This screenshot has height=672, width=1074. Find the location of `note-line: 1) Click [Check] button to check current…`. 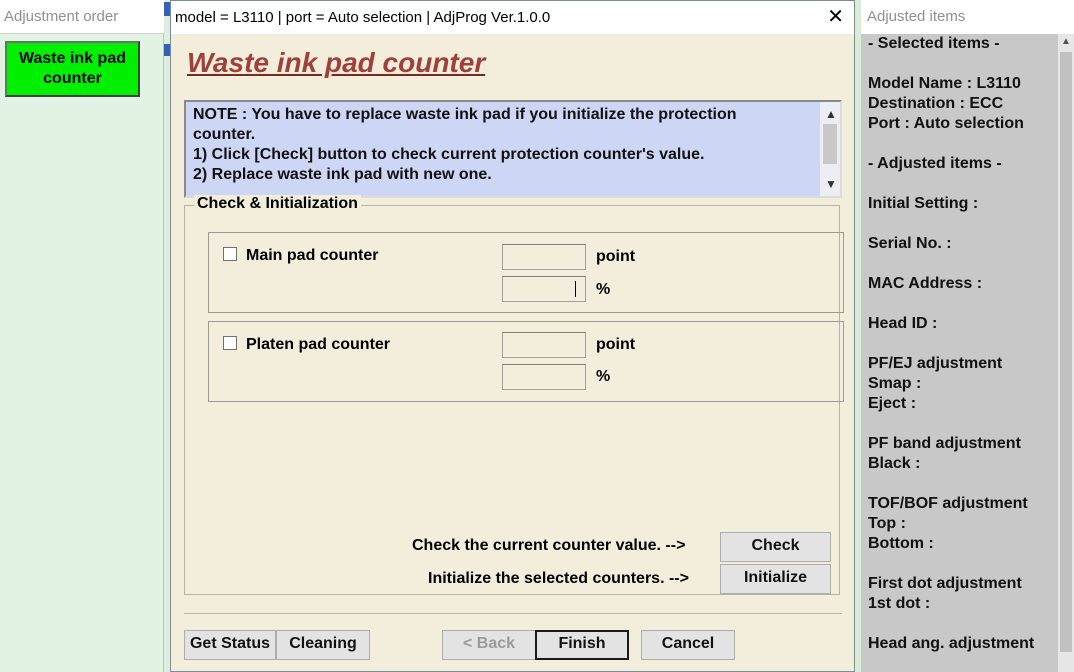

note-line: 1) Click [Check] button to check current… is located at coordinates (449, 154).